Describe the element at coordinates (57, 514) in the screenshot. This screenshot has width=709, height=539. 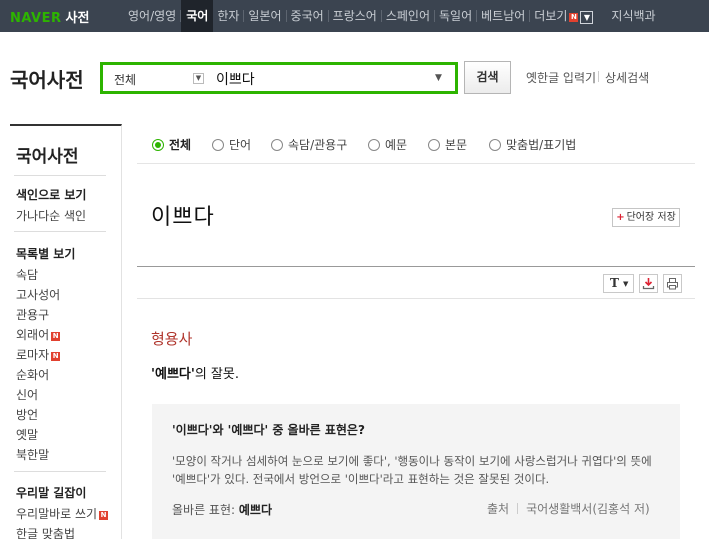
I see `sidebar-item-label: 우리말바로 쓰기` at that location.